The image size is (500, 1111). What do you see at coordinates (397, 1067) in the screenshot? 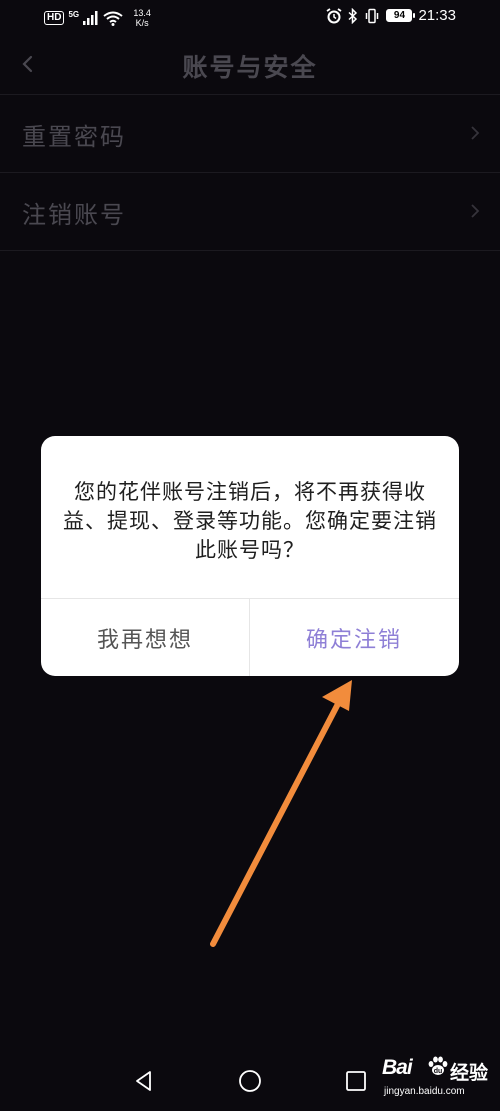
I see `watermark-brand: Bai` at bounding box center [397, 1067].